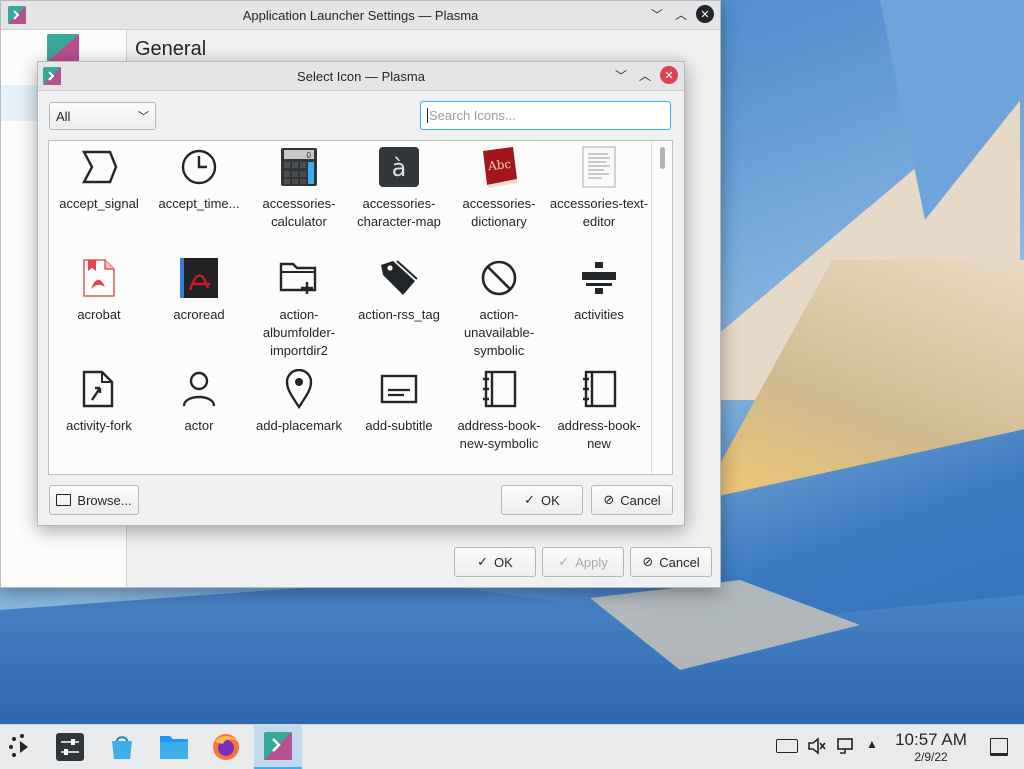  Describe the element at coordinates (199, 389) in the screenshot. I see `person-icon` at that location.